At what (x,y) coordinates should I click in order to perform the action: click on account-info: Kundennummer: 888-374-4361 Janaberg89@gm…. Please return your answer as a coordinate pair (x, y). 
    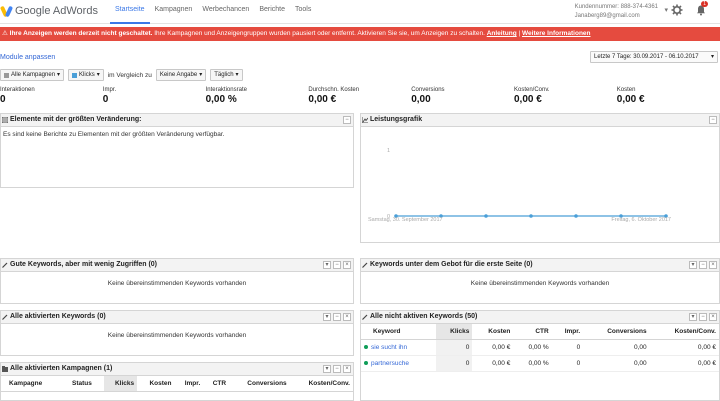
    Looking at the image, I should click on (616, 12).